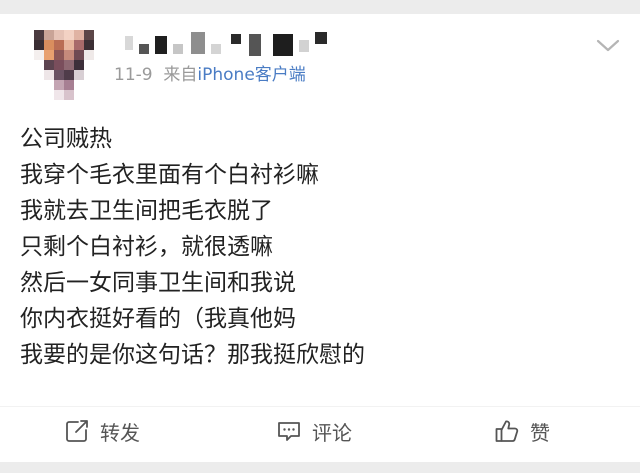 The width and height of the screenshot is (640, 473). What do you see at coordinates (540, 432) in the screenshot?
I see `like-label: 赞` at bounding box center [540, 432].